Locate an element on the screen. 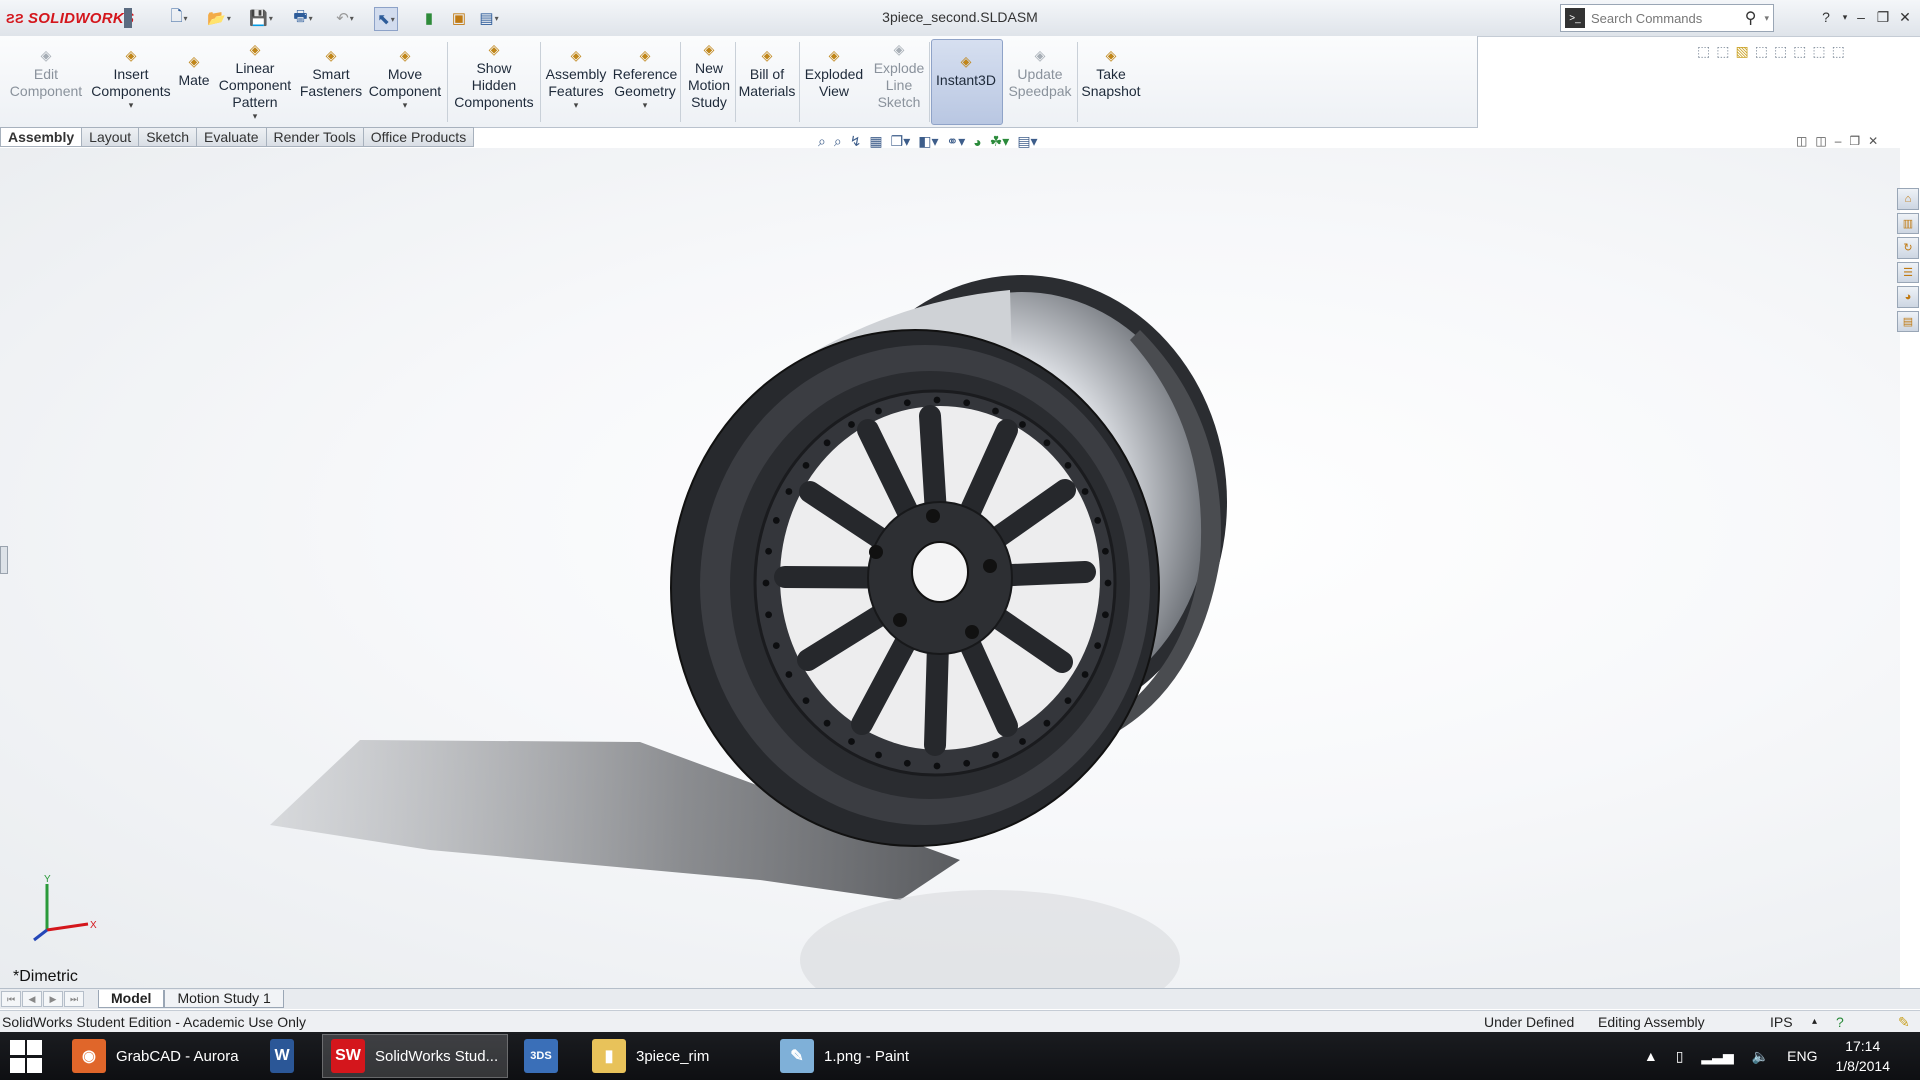 Image resolution: width=1920 pixels, height=1080 pixels. save-icon: 💾 ▾ is located at coordinates (261, 18).